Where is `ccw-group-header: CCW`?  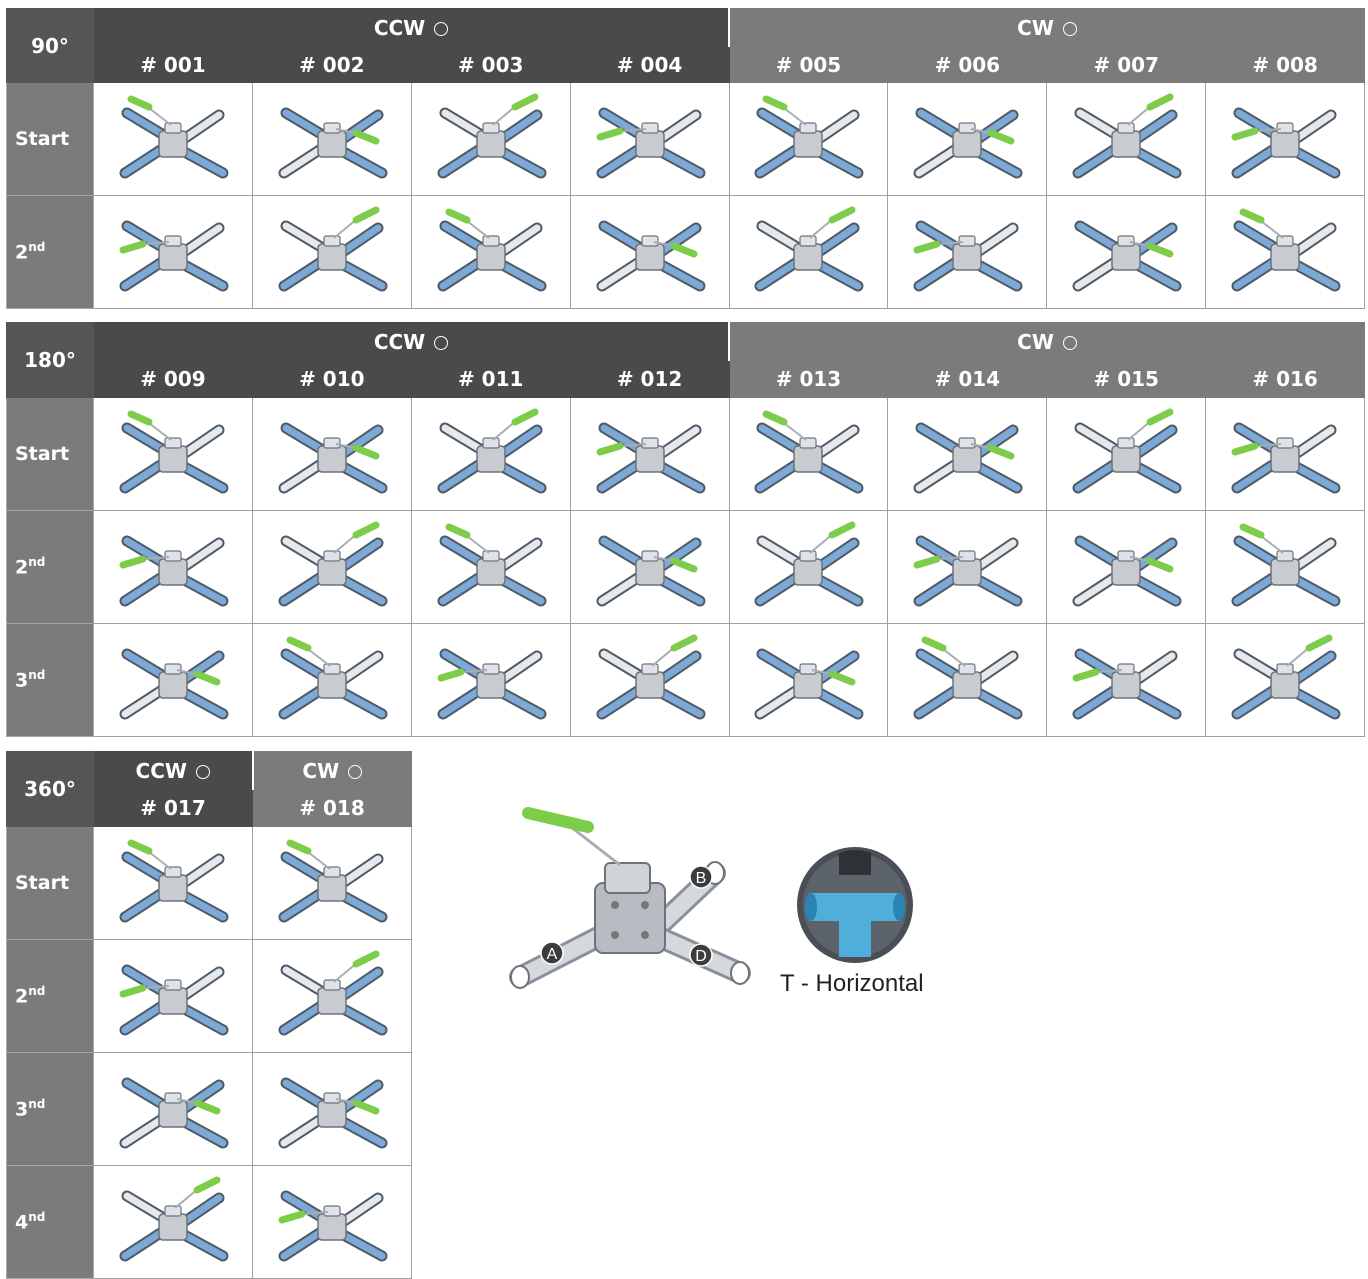 ccw-group-header: CCW is located at coordinates (173, 770).